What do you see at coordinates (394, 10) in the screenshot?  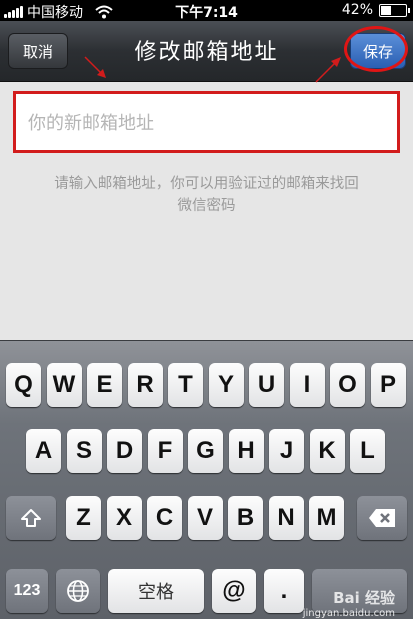 I see `battery-icon` at bounding box center [394, 10].